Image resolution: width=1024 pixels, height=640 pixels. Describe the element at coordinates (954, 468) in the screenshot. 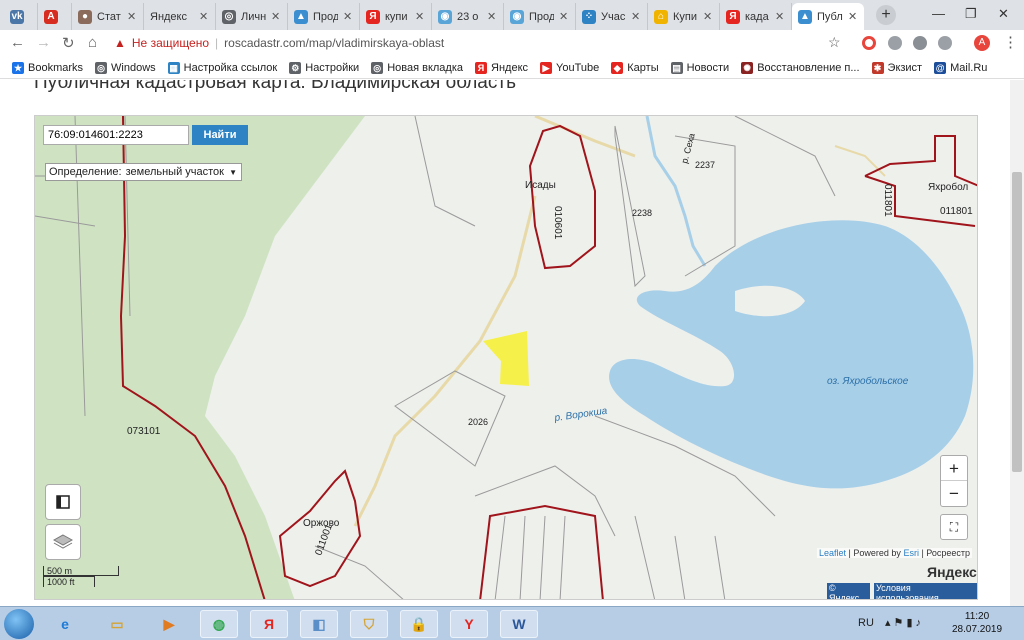

I see `zoom-in-button: +` at that location.